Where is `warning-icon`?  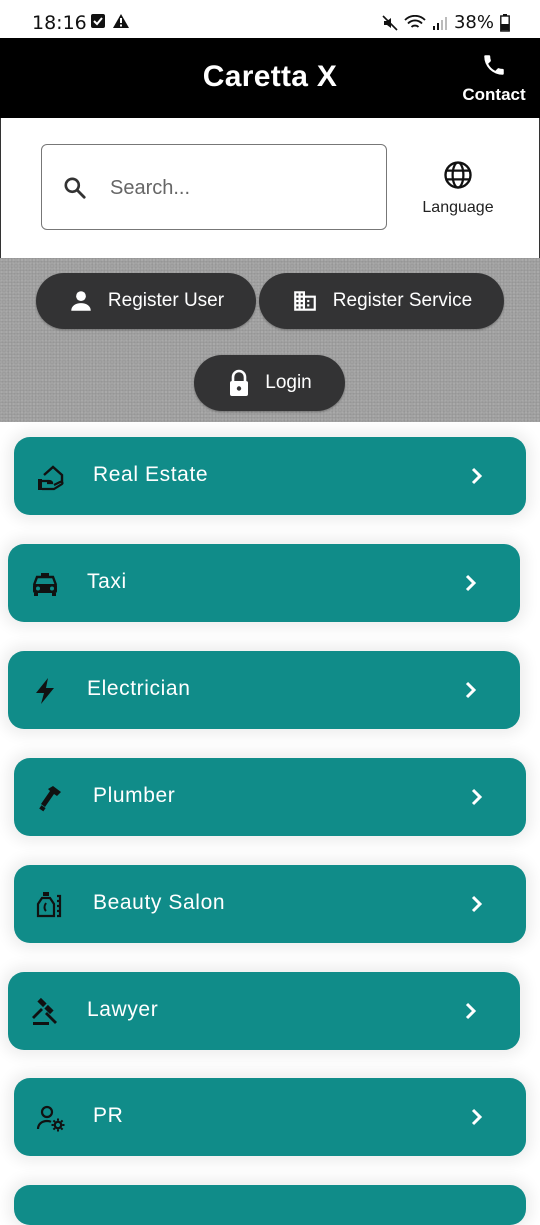 warning-icon is located at coordinates (121, 21).